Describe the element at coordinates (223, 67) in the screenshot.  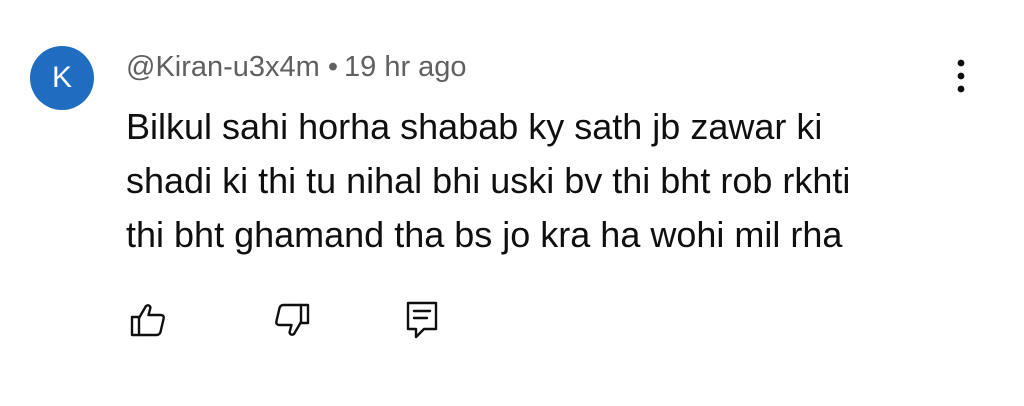
I see `author-name: @Kiran-u3x4m` at that location.